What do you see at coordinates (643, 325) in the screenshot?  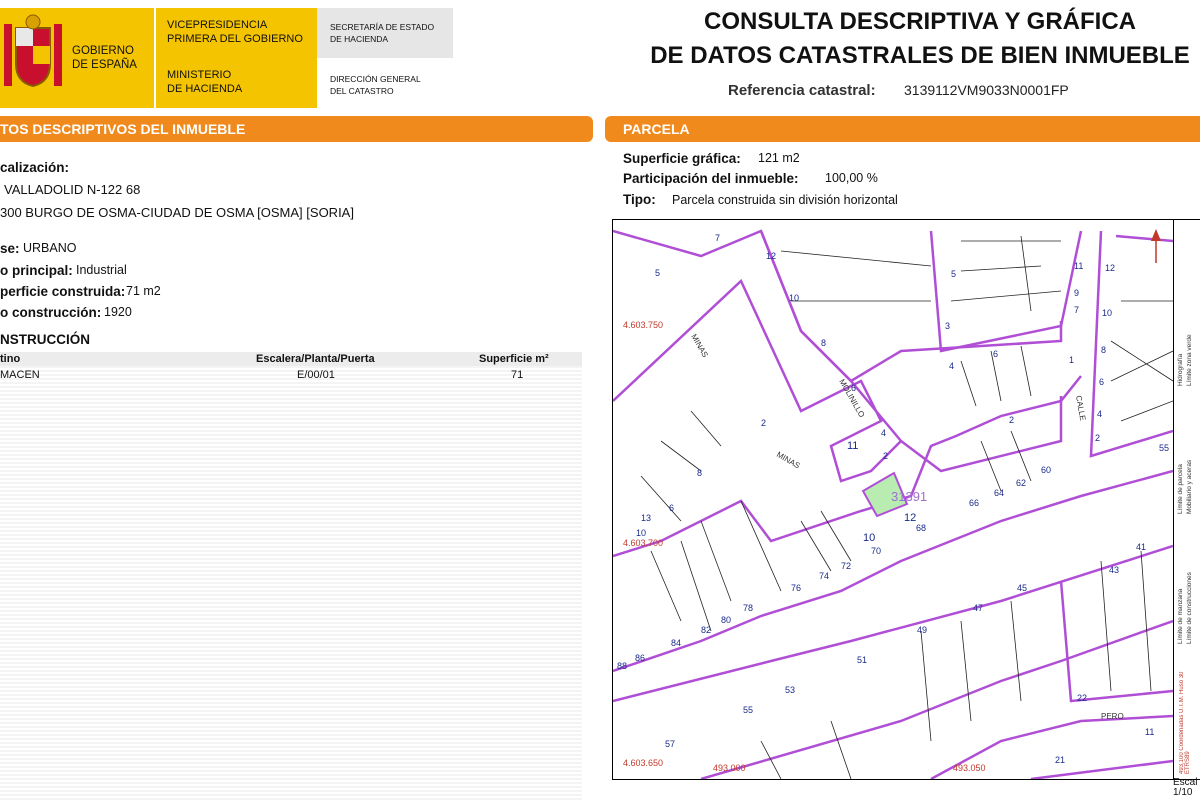 I see `coord-y-top: 4.603.750` at bounding box center [643, 325].